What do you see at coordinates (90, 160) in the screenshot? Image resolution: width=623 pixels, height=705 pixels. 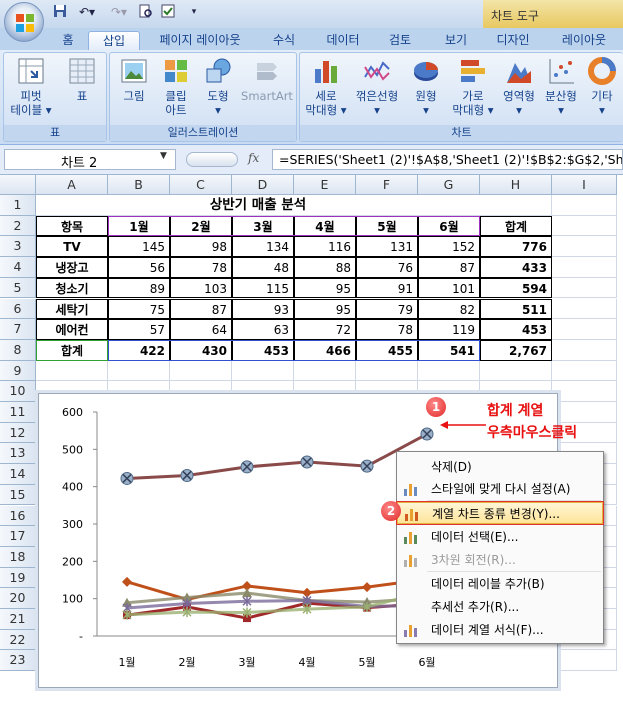 I see `name-box: 차트 2` at bounding box center [90, 160].